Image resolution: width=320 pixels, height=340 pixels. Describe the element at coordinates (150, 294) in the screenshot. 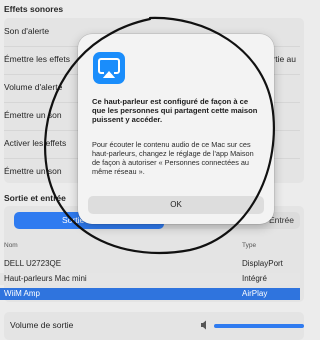

I see `device-row-wiim-amp: WiiM Amp AirPlay` at that location.